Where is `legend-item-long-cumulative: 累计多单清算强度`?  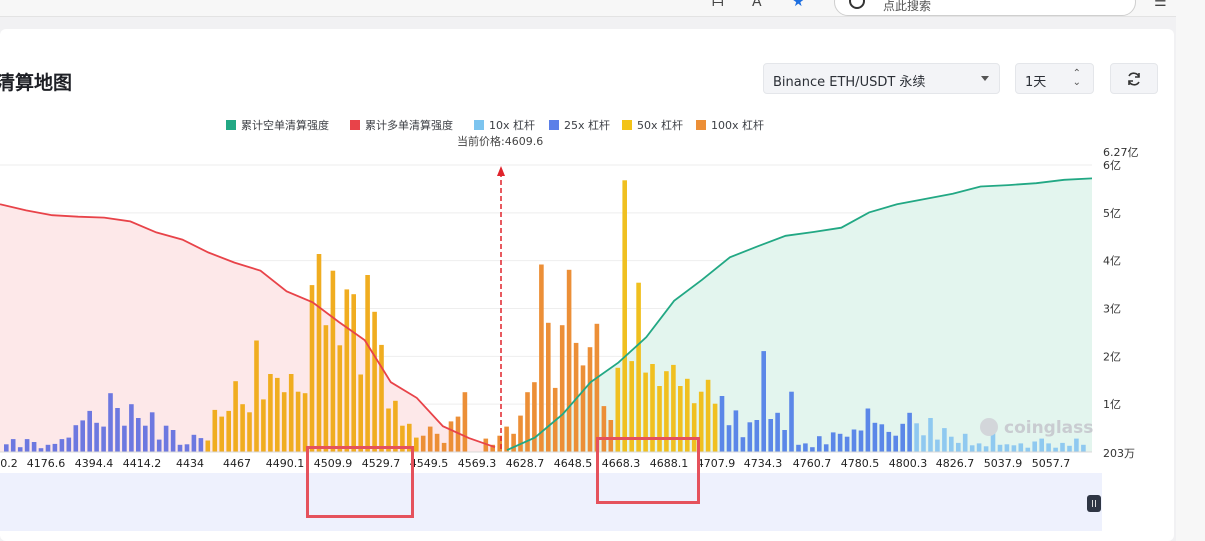
legend-item-long-cumulative: 累计多单清算强度 is located at coordinates (401, 125).